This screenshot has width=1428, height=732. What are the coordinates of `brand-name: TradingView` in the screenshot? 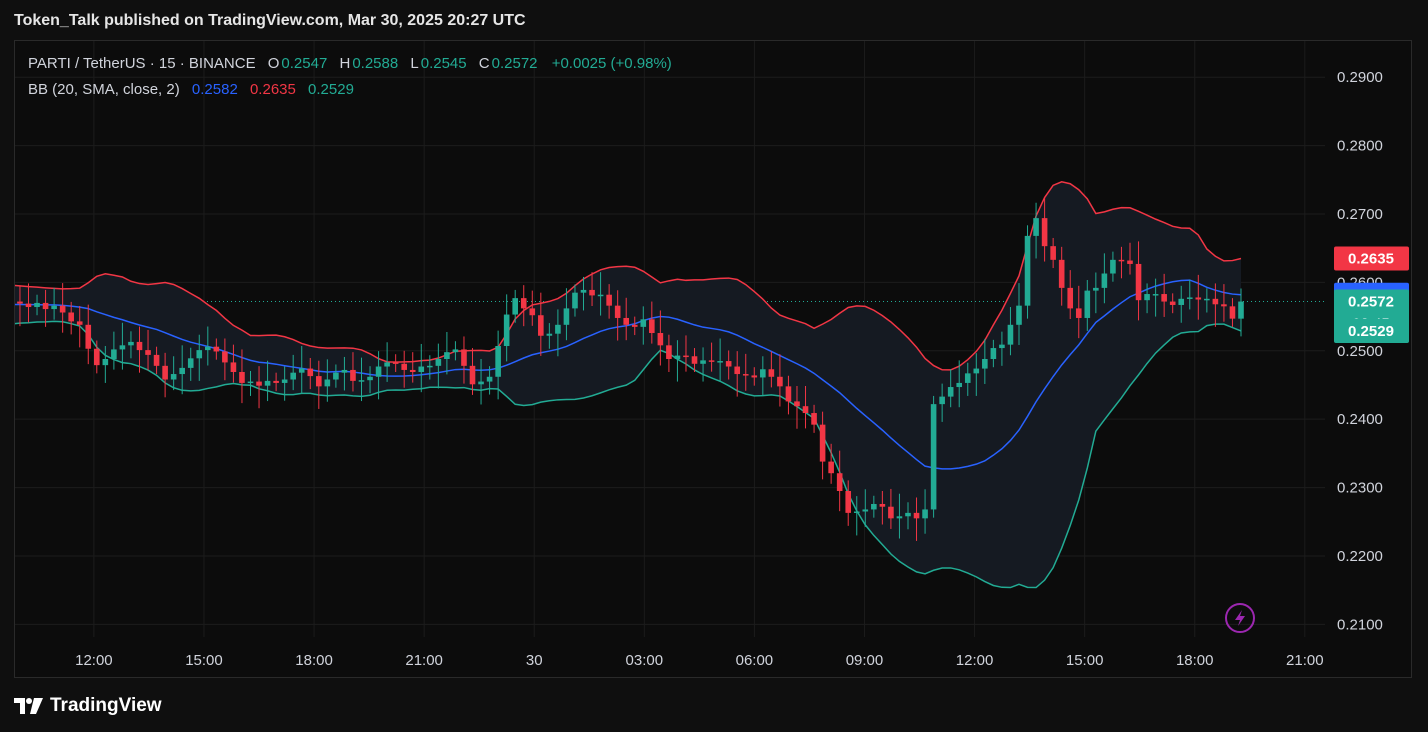 It's located at (106, 705).